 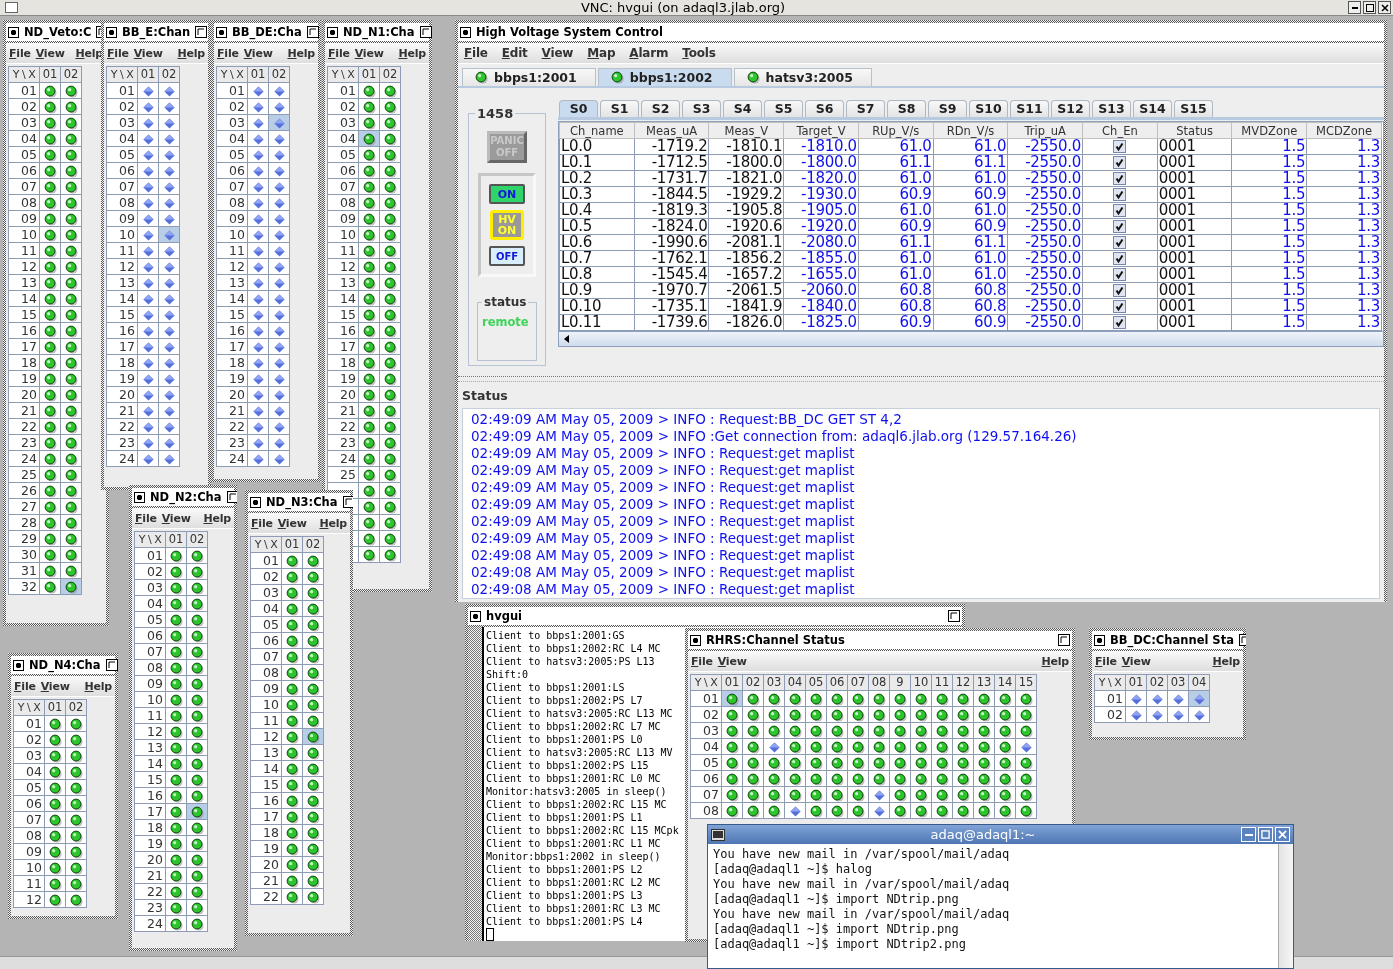 I want to click on minimize-button, so click(x=1354, y=7).